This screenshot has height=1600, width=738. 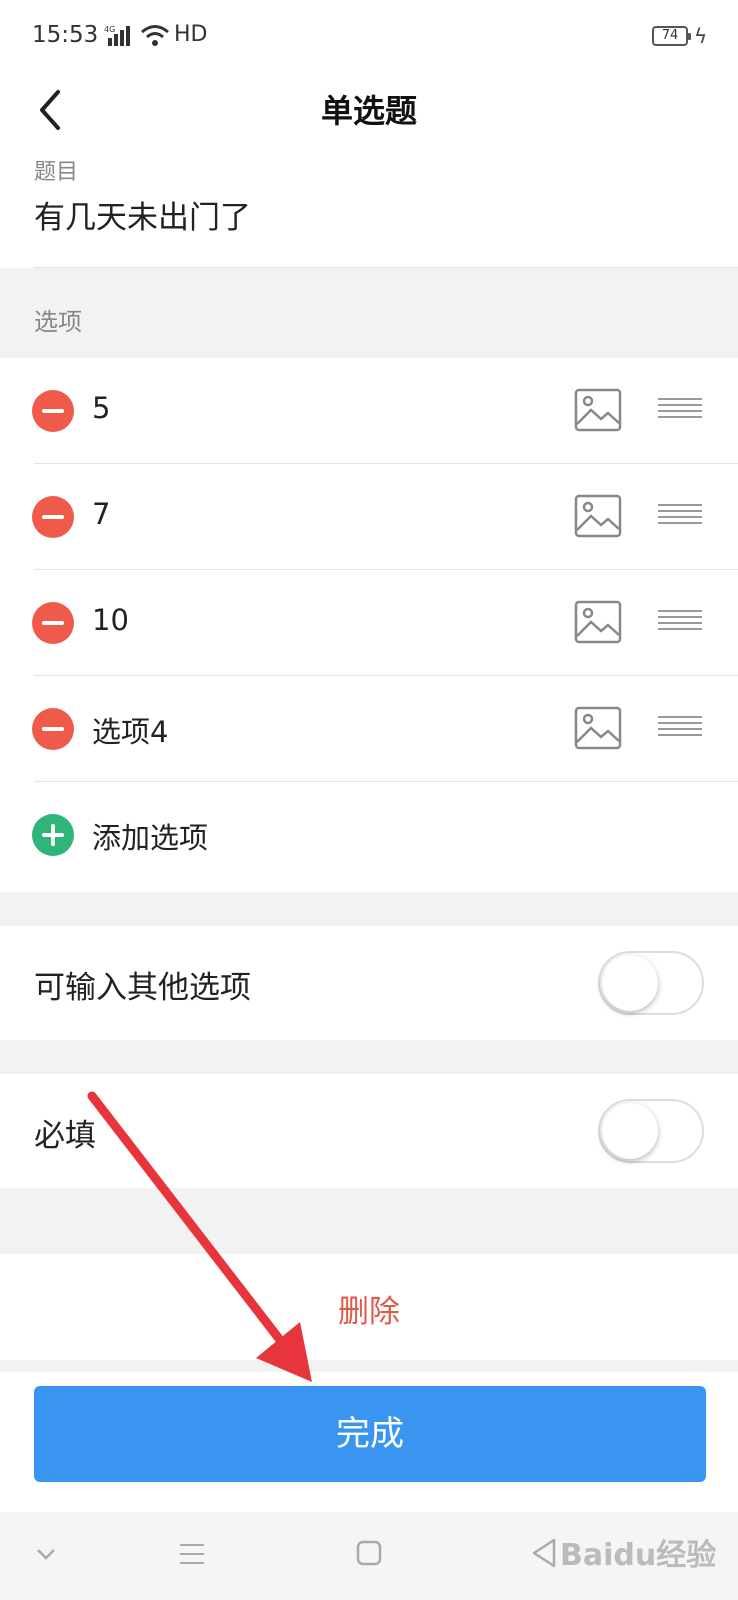 I want to click on option-input: 10, so click(x=110, y=620).